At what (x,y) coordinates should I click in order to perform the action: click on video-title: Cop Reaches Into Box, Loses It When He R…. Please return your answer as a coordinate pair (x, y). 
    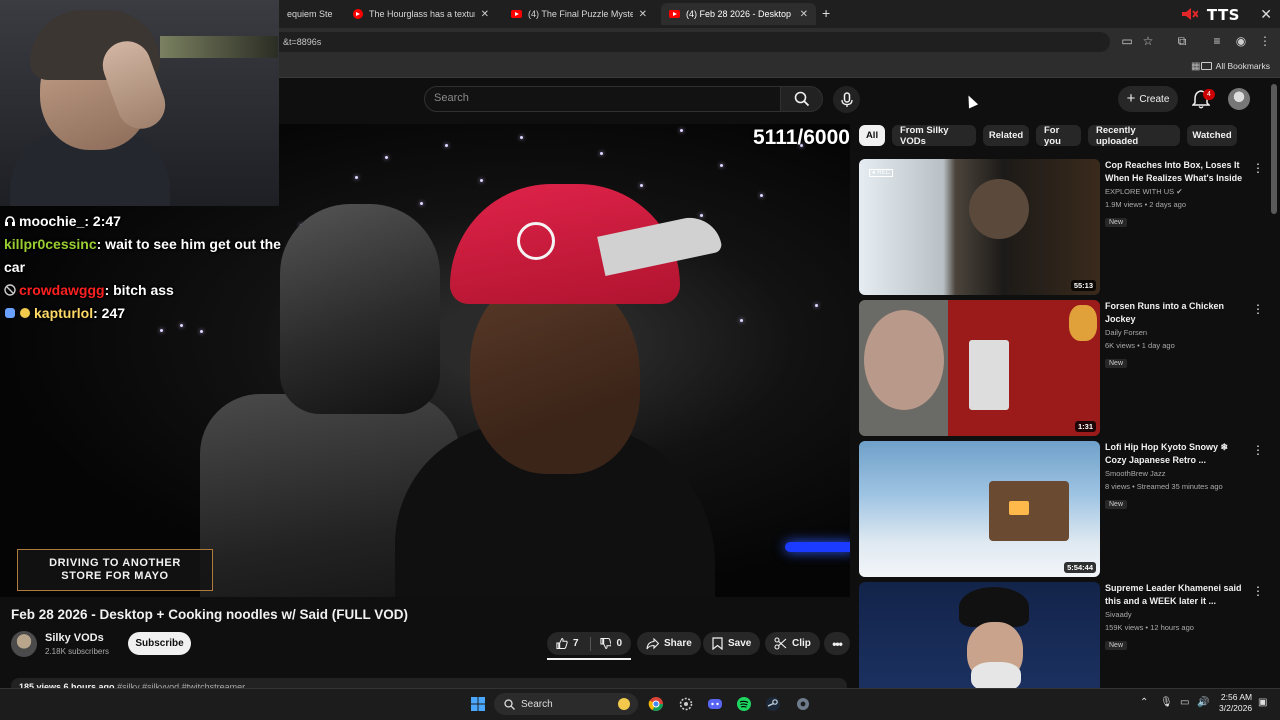
    Looking at the image, I should click on (1175, 172).